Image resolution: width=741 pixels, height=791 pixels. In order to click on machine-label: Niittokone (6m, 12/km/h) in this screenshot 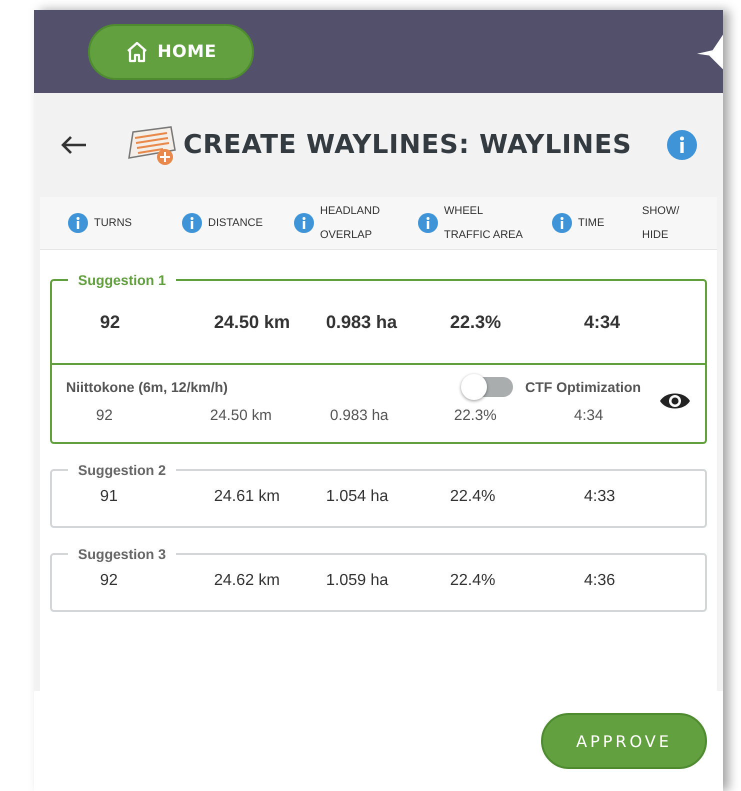, I will do `click(147, 387)`.